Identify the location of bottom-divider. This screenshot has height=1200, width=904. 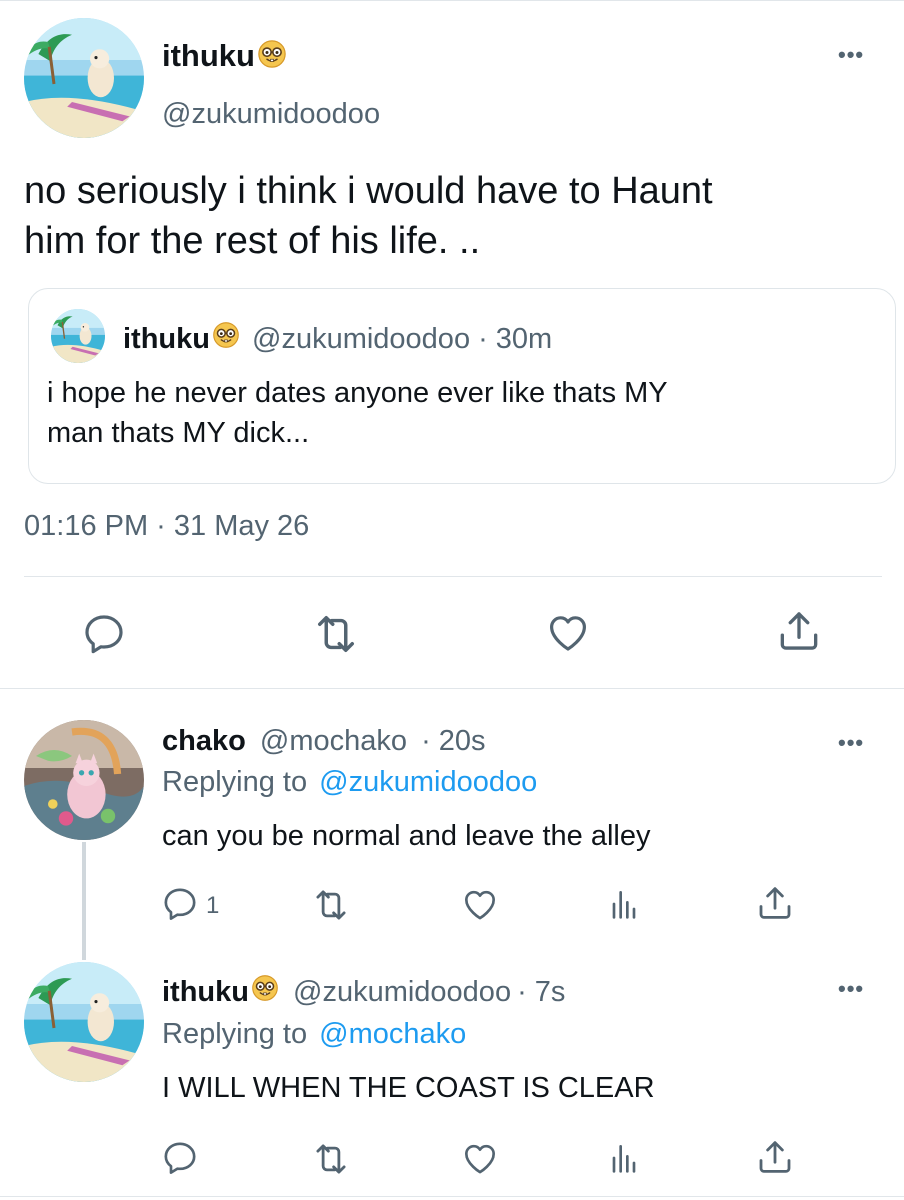
(452, 1196).